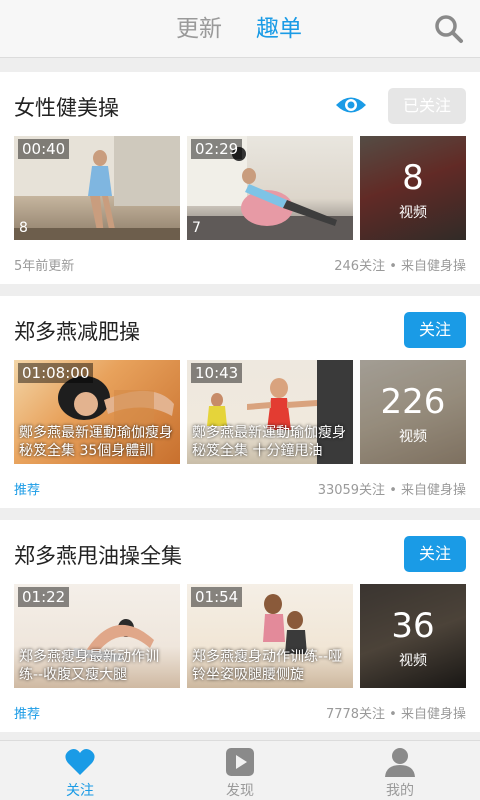 Image resolution: width=480 pixels, height=800 pixels. I want to click on nav-discover: 发现, so click(240, 770).